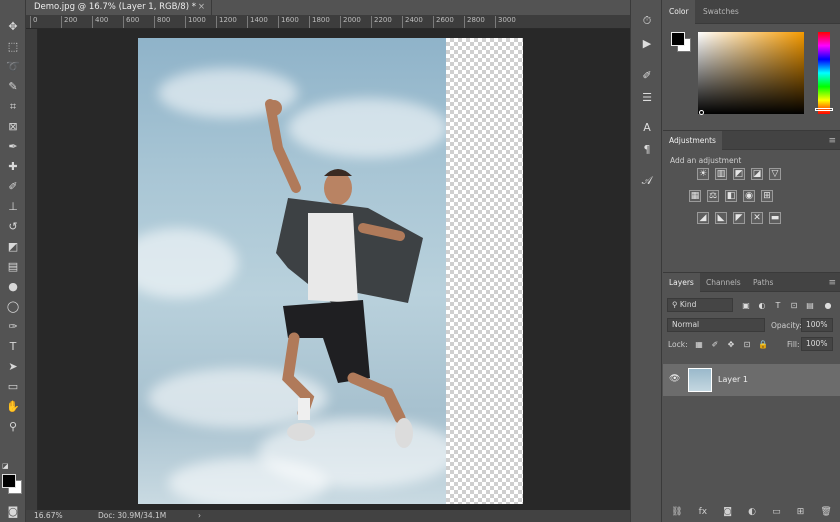 Image resolution: width=840 pixels, height=522 pixels. Describe the element at coordinates (832, 141) in the screenshot. I see `panel-menu-icon: ≡` at that location.